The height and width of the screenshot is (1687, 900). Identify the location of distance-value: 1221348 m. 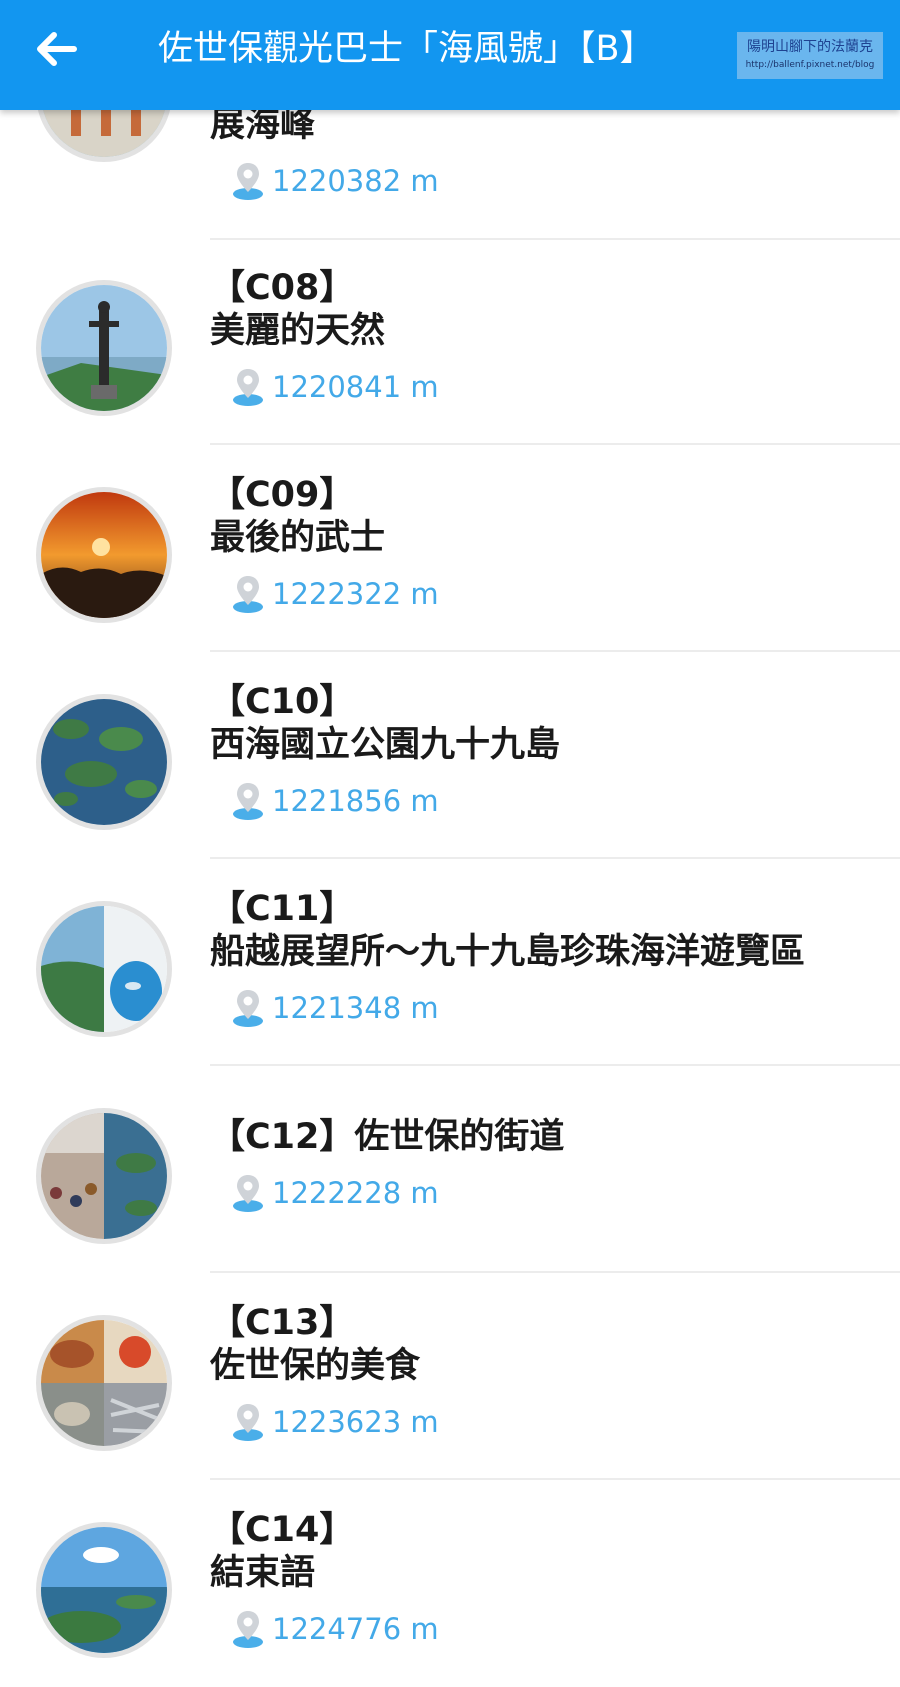
(355, 1008).